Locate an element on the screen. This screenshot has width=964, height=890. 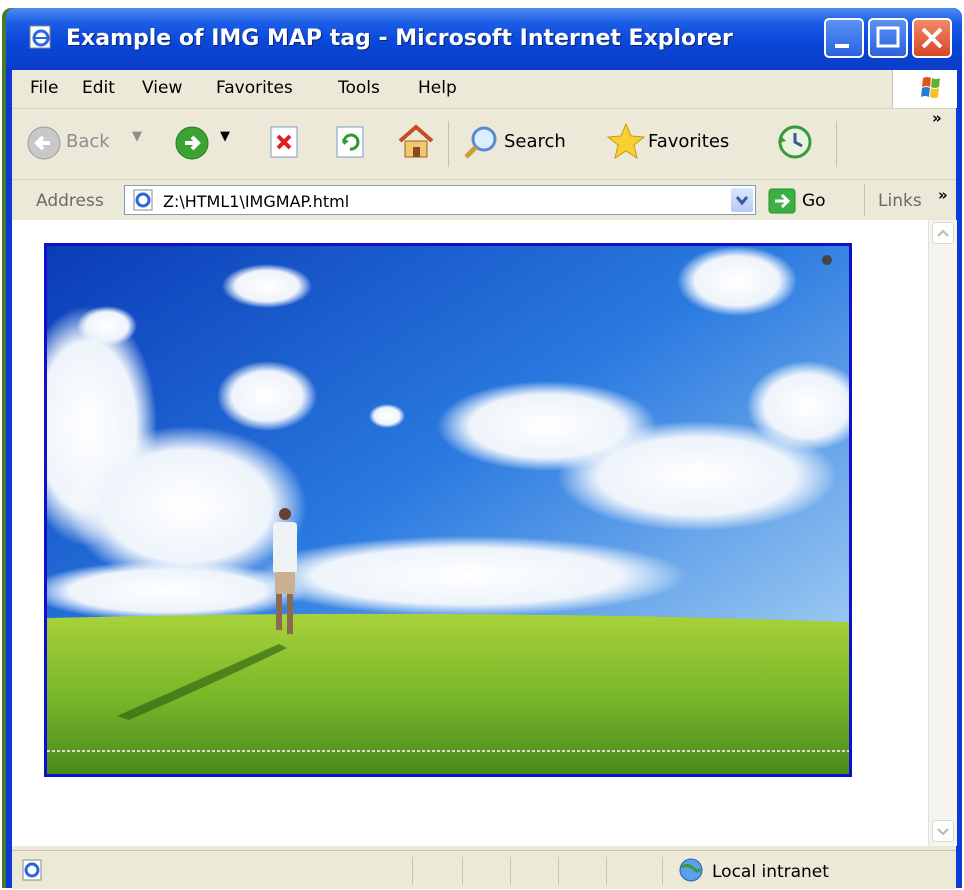
menu-bar: File Edit View Favorites Tools Help is located at coordinates (484, 89).